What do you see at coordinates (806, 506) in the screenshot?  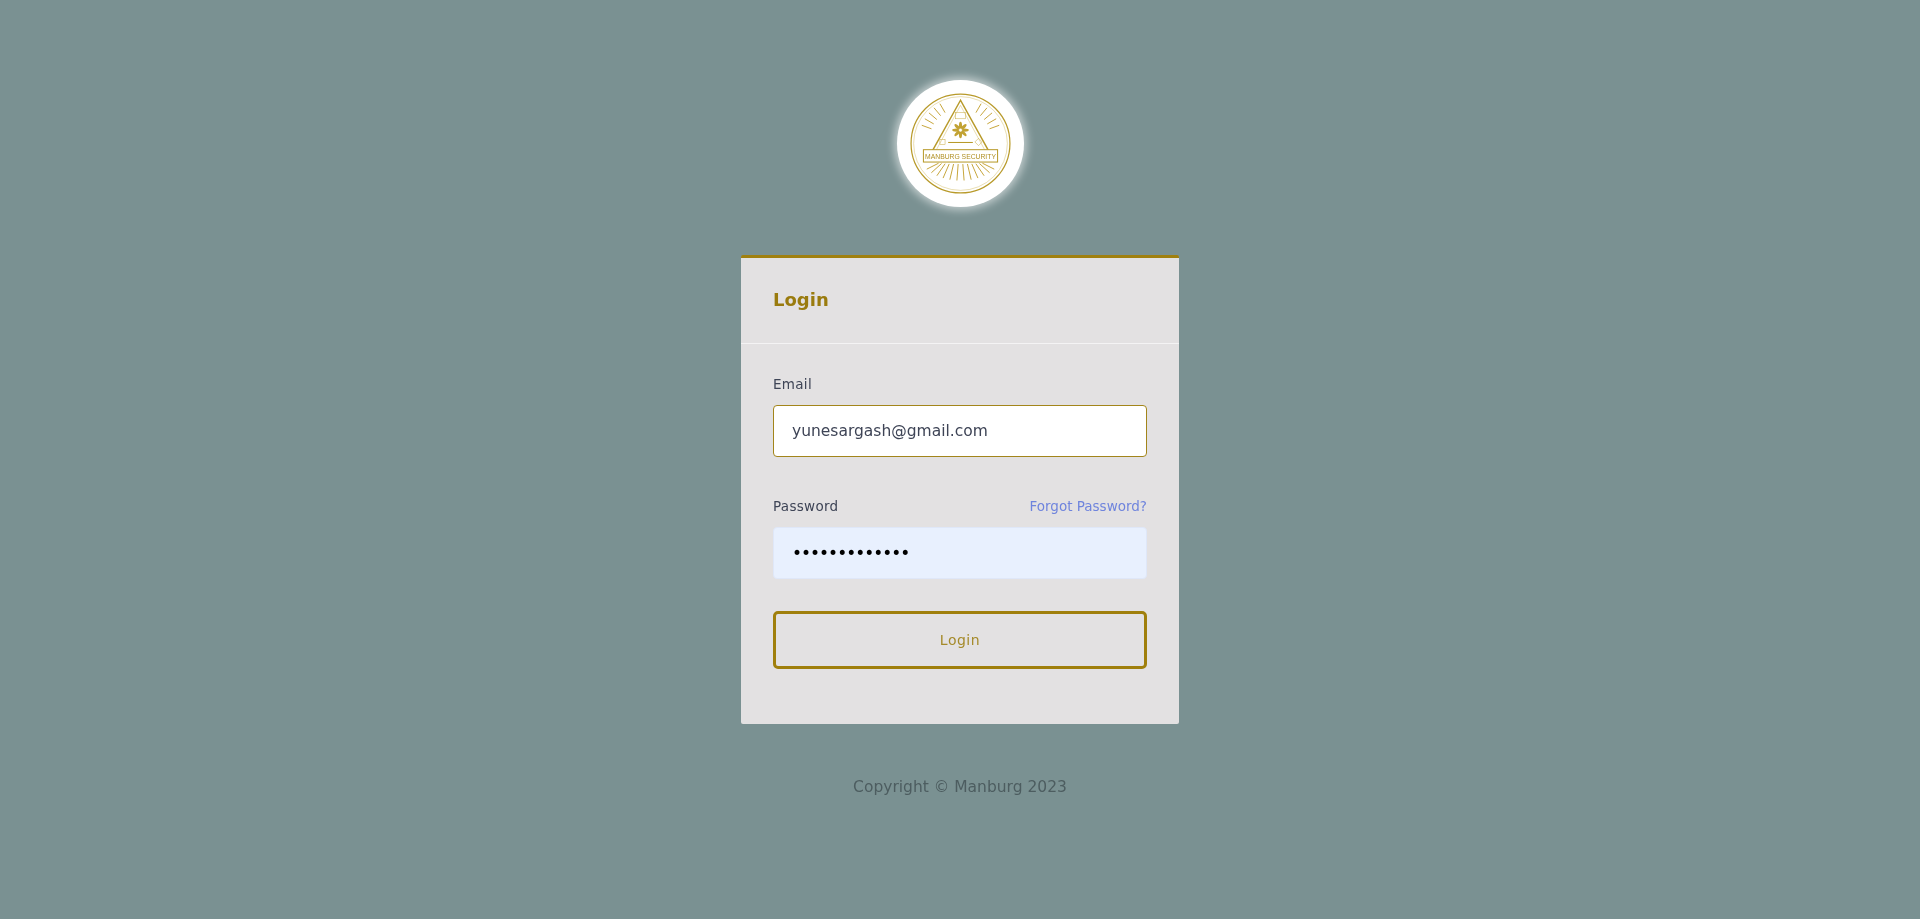 I see `password-label: Password` at bounding box center [806, 506].